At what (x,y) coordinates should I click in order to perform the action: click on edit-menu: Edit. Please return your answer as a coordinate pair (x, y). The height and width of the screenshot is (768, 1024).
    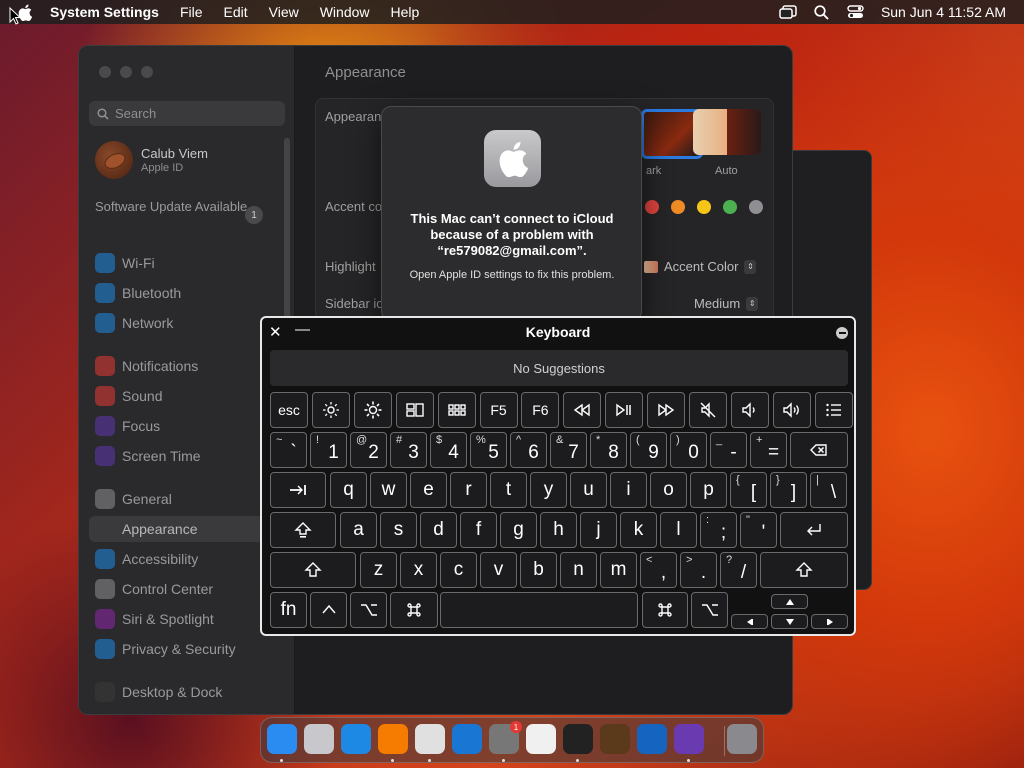
    Looking at the image, I should click on (236, 12).